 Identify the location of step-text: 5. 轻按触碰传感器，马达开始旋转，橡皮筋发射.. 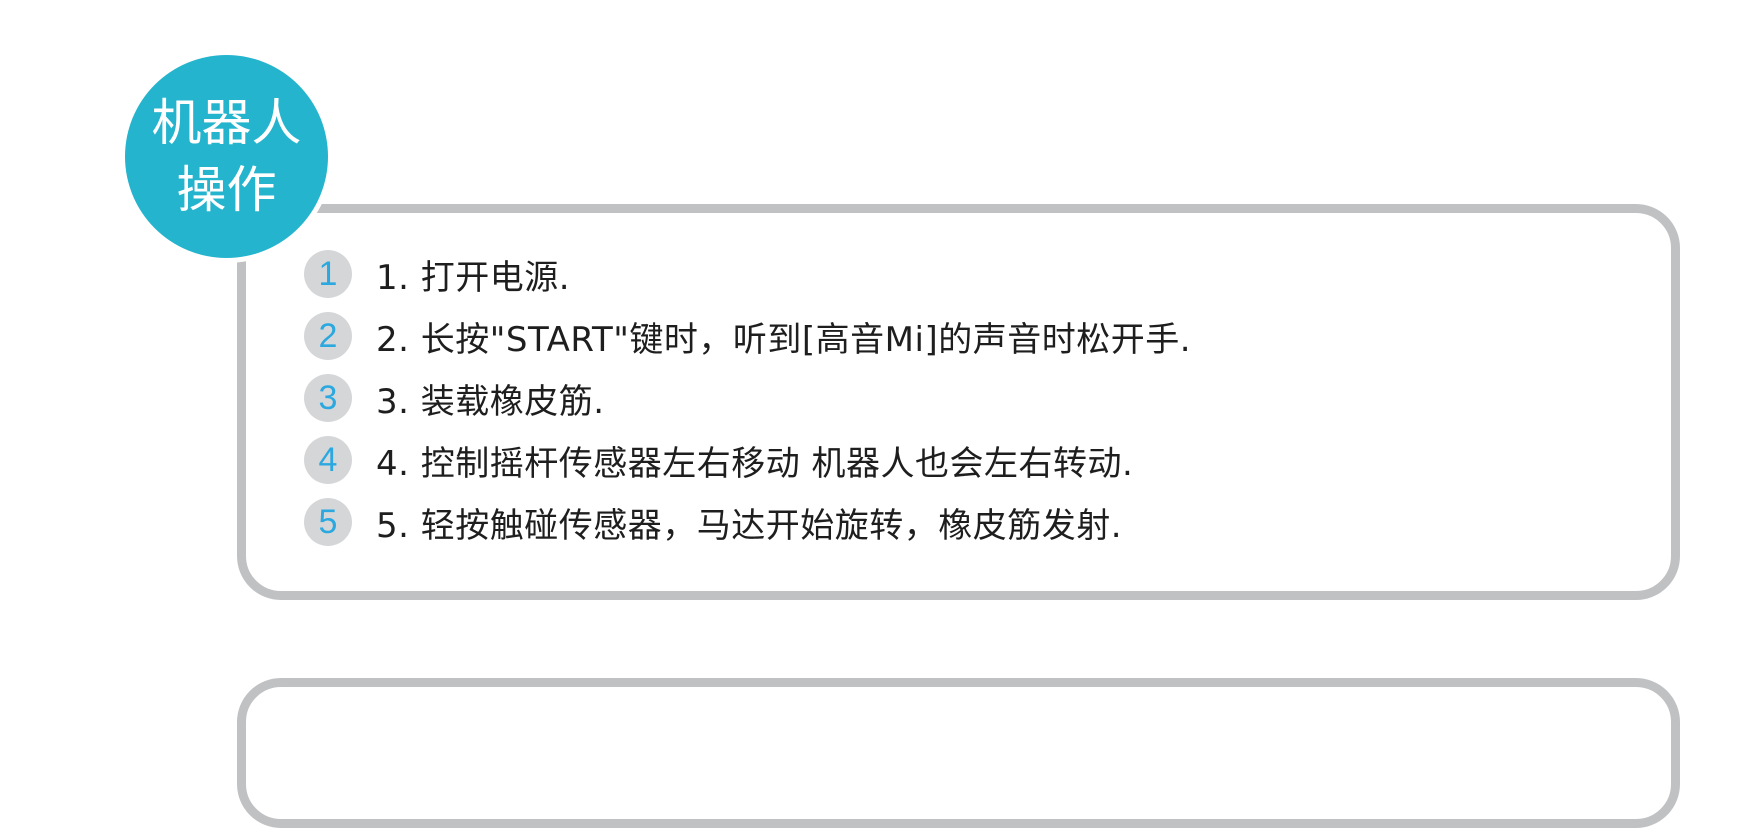
(749, 525).